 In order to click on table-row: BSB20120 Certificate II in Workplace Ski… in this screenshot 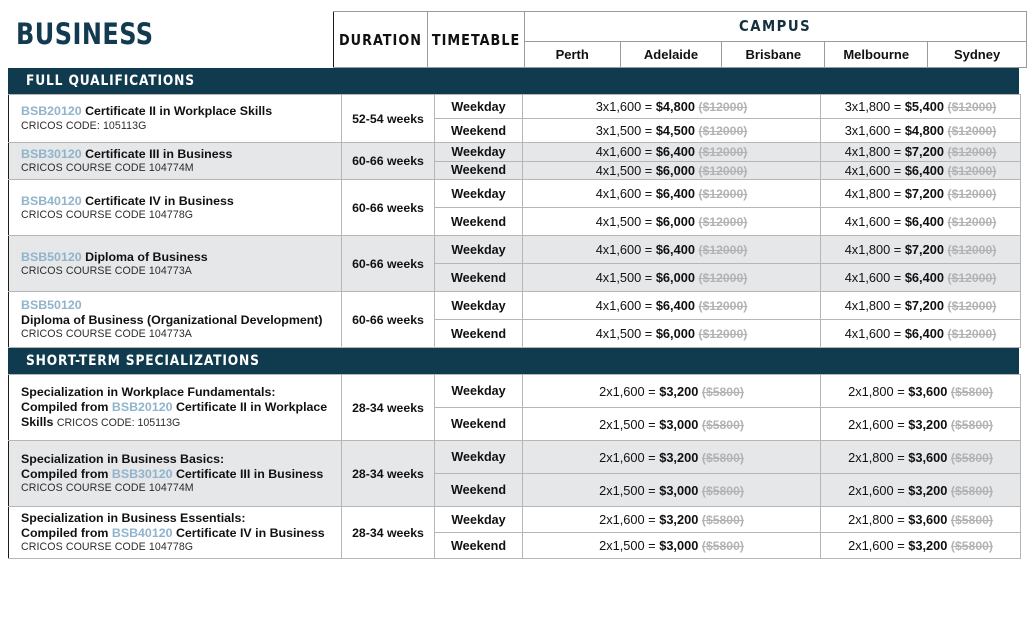, I will do `click(514, 118)`.